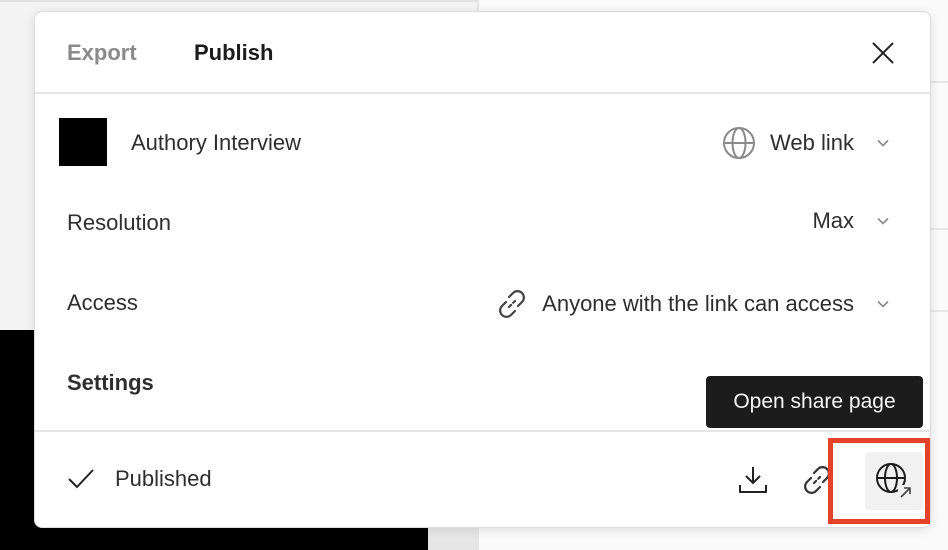 The width and height of the screenshot is (948, 550). What do you see at coordinates (812, 142) in the screenshot?
I see `destination-value: Web link` at bounding box center [812, 142].